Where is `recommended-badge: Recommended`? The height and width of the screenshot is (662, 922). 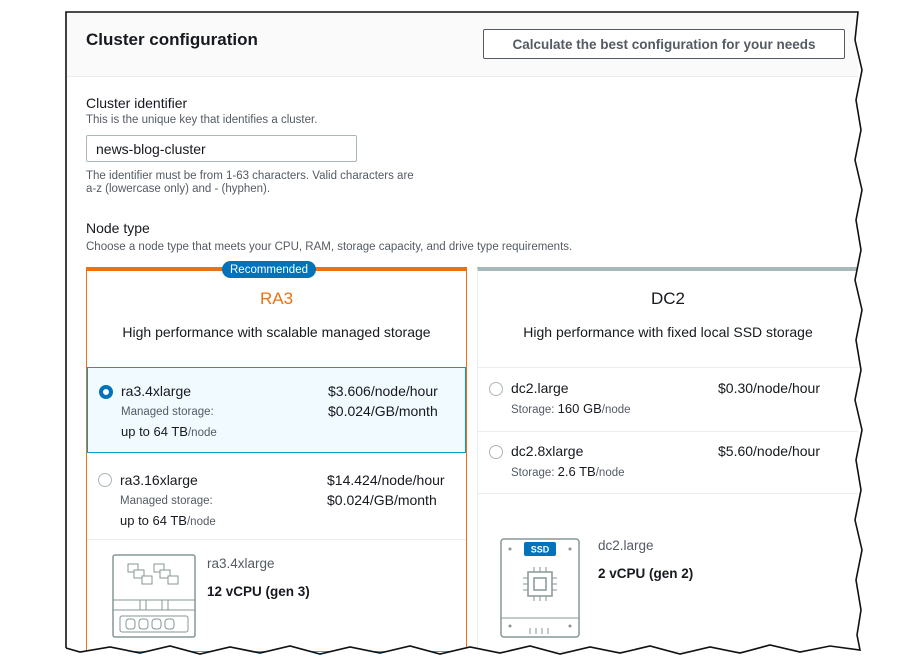
recommended-badge: Recommended is located at coordinates (269, 269).